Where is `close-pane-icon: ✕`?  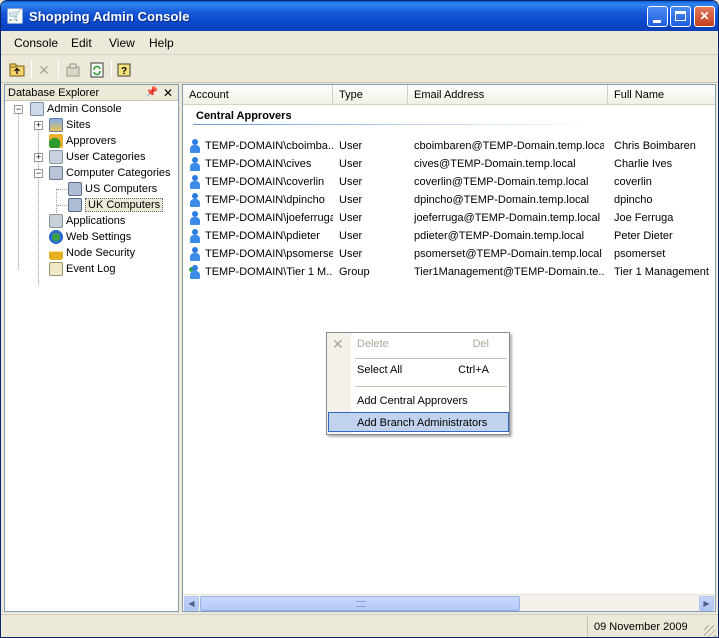
close-pane-icon: ✕ is located at coordinates (168, 93).